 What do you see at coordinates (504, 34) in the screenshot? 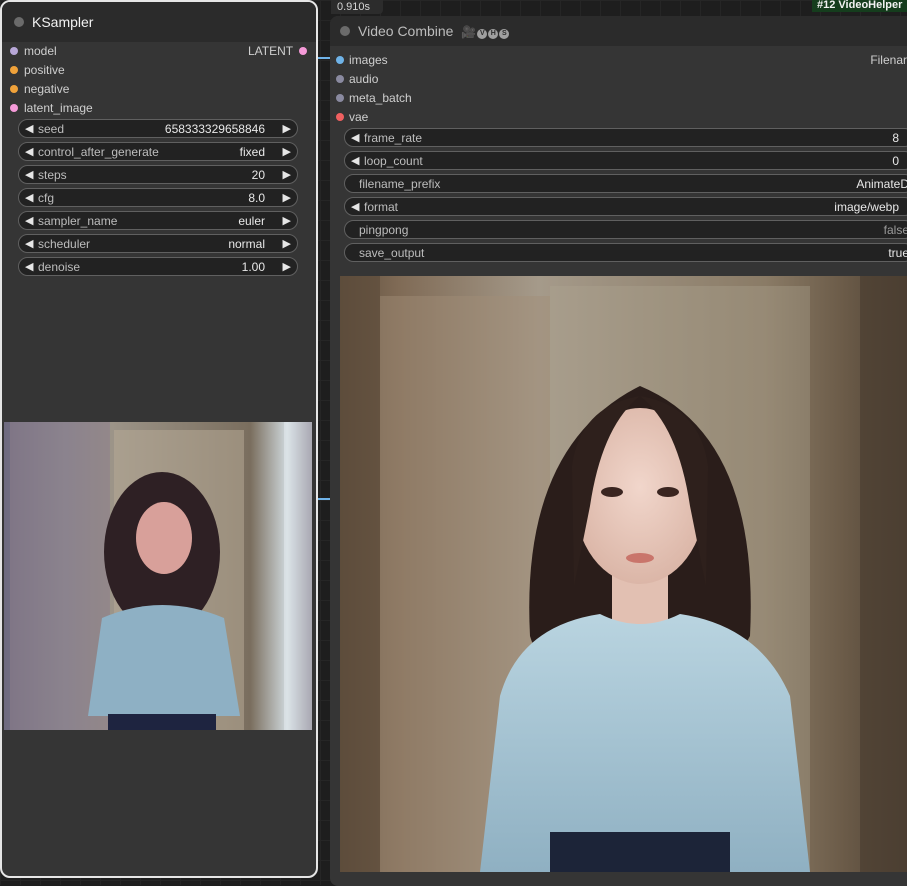
I see `badge-letter: S` at bounding box center [504, 34].